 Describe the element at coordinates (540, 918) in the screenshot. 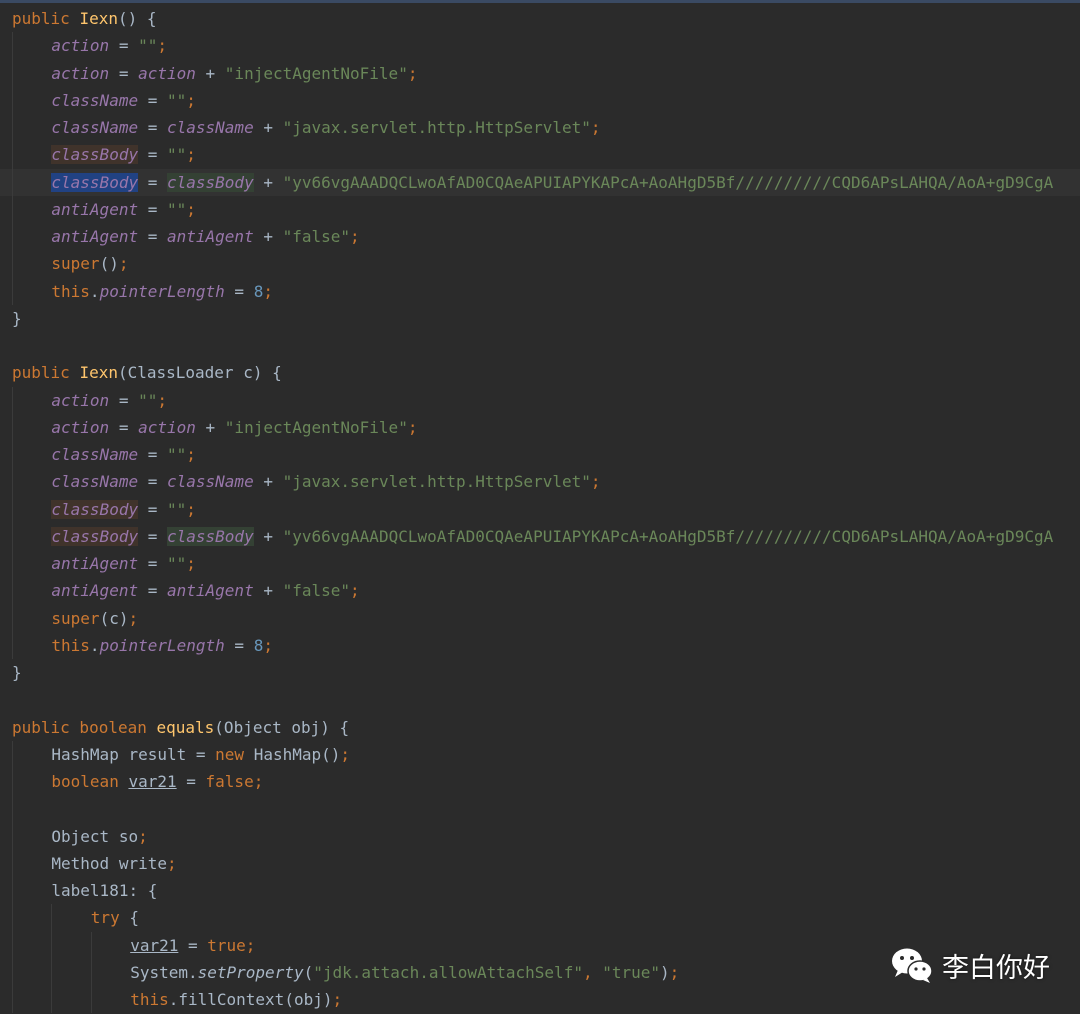

I see `code-line: try {` at that location.